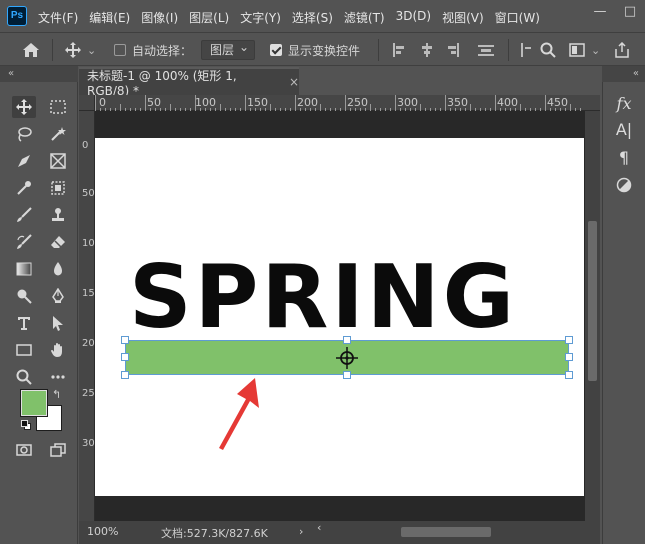  I want to click on move-tool, so click(24, 107).